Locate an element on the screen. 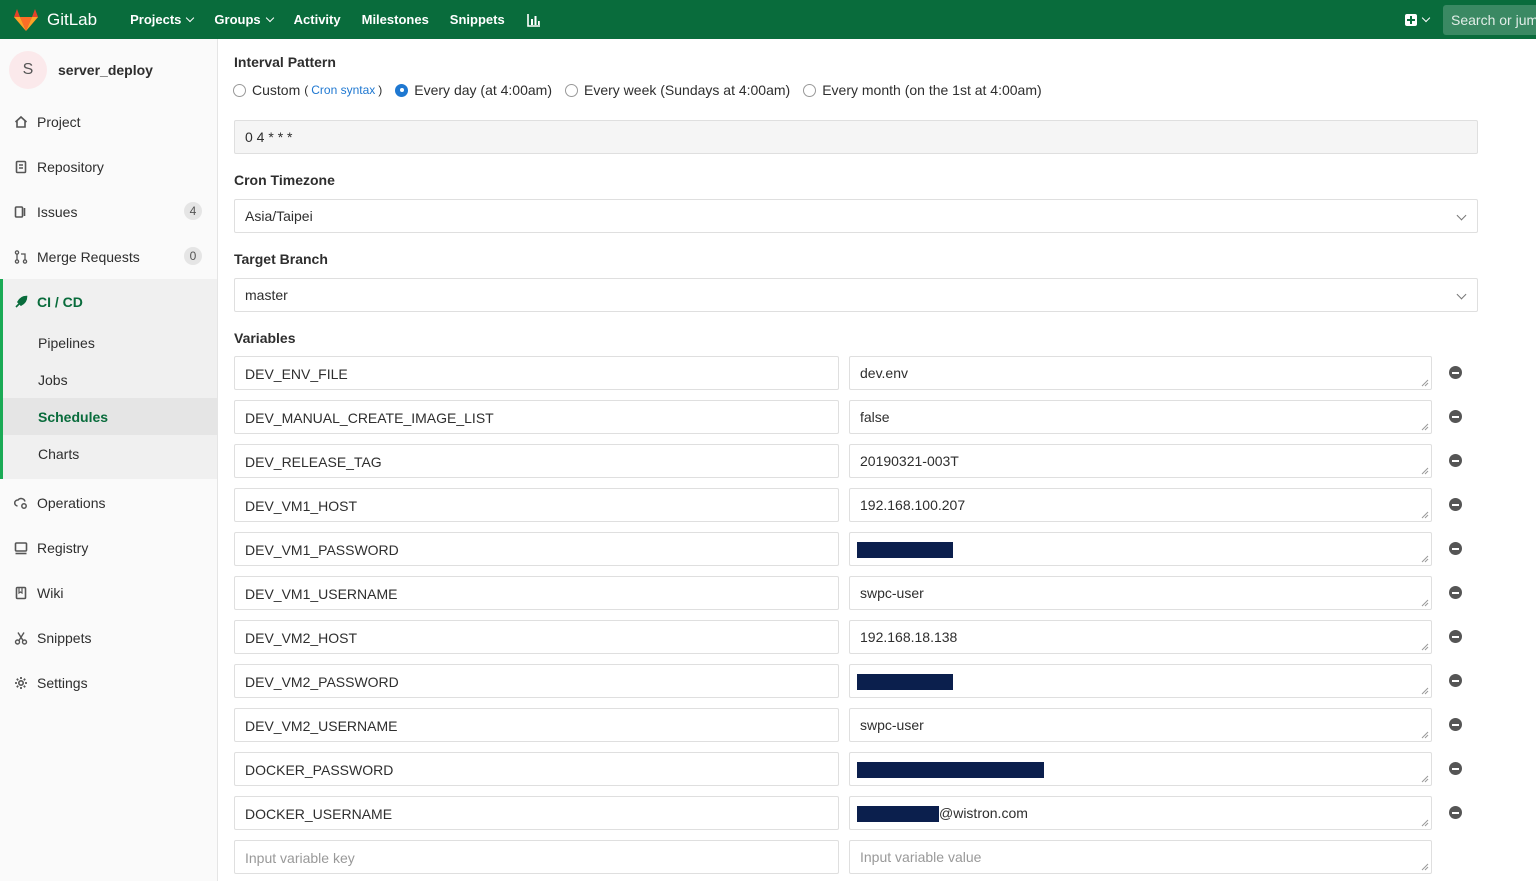 The image size is (1536, 881). radio-custom-circle is located at coordinates (239, 90).